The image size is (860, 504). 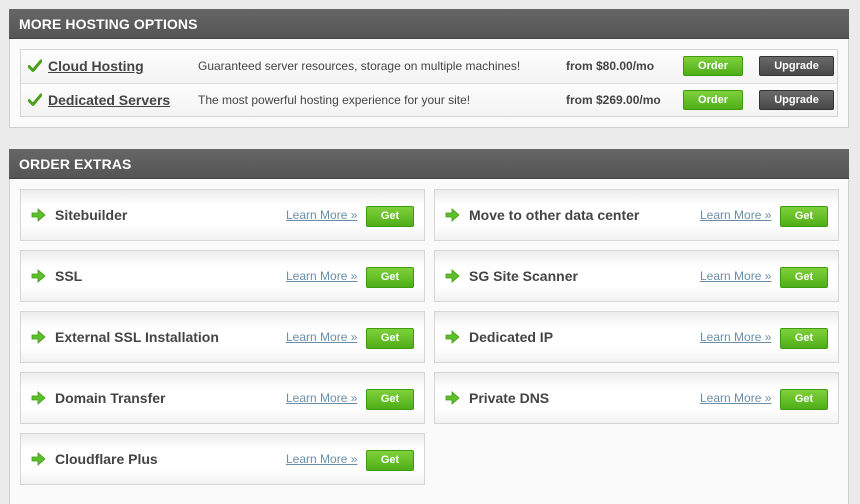 What do you see at coordinates (110, 398) in the screenshot?
I see `extra-item-label: Domain Transfer` at bounding box center [110, 398].